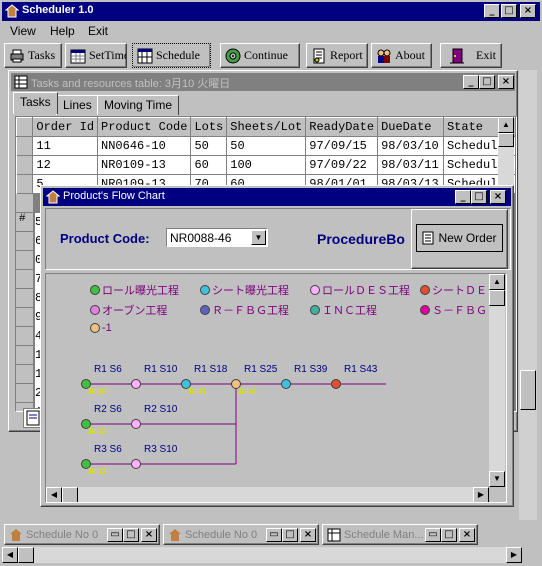  Describe the element at coordinates (262, 555) in the screenshot. I see `main-hscroll: ◀ ▶` at that location.